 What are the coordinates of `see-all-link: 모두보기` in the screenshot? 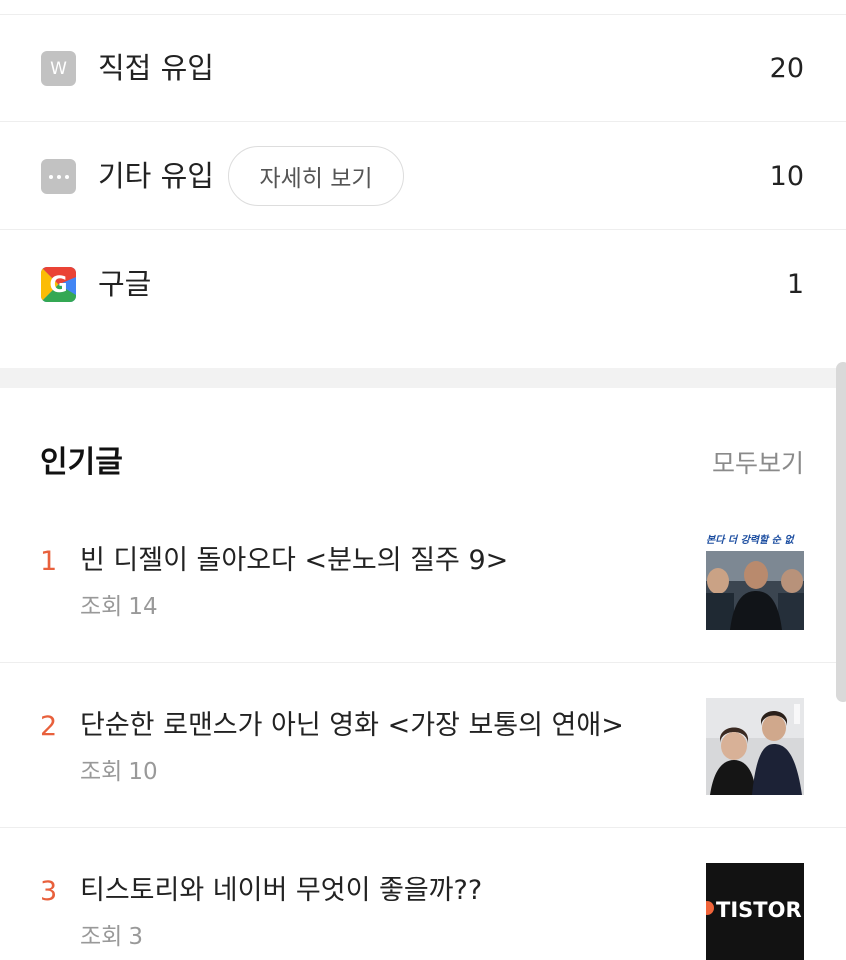 It's located at (758, 464).